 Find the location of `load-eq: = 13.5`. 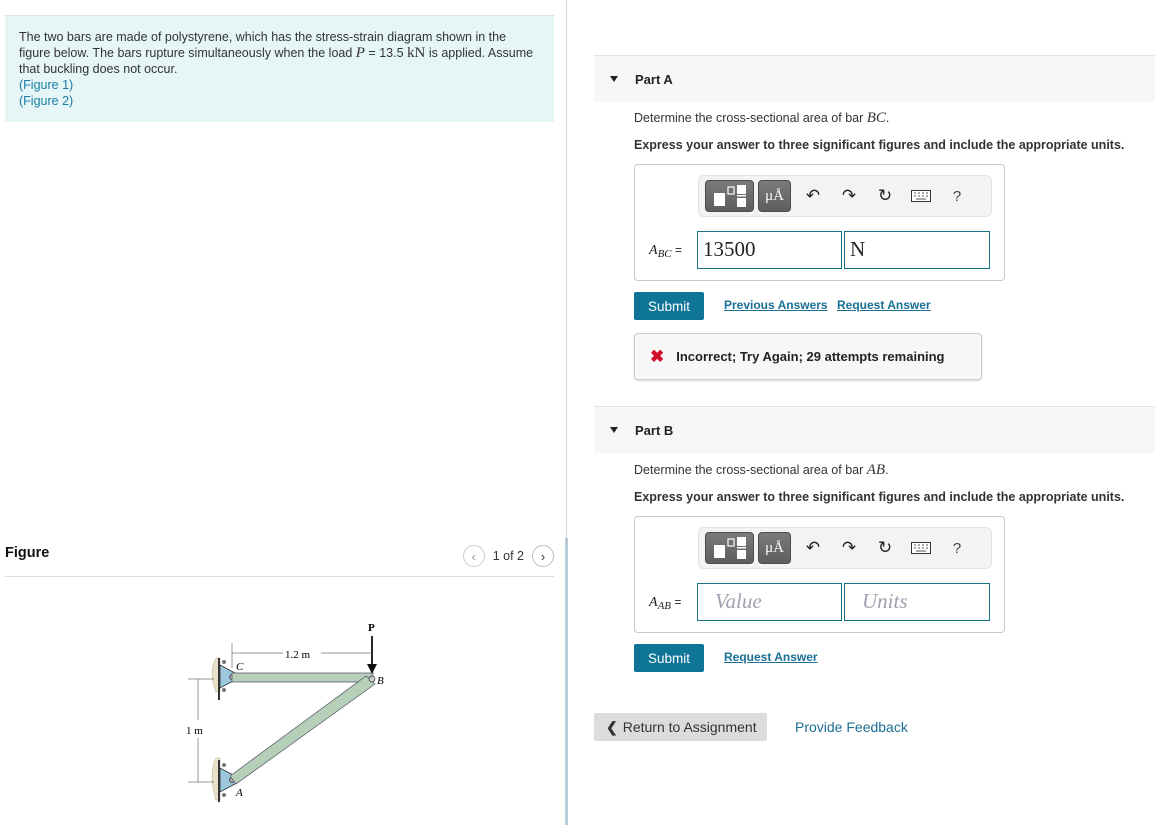

load-eq: = 13.5 is located at coordinates (386, 53).